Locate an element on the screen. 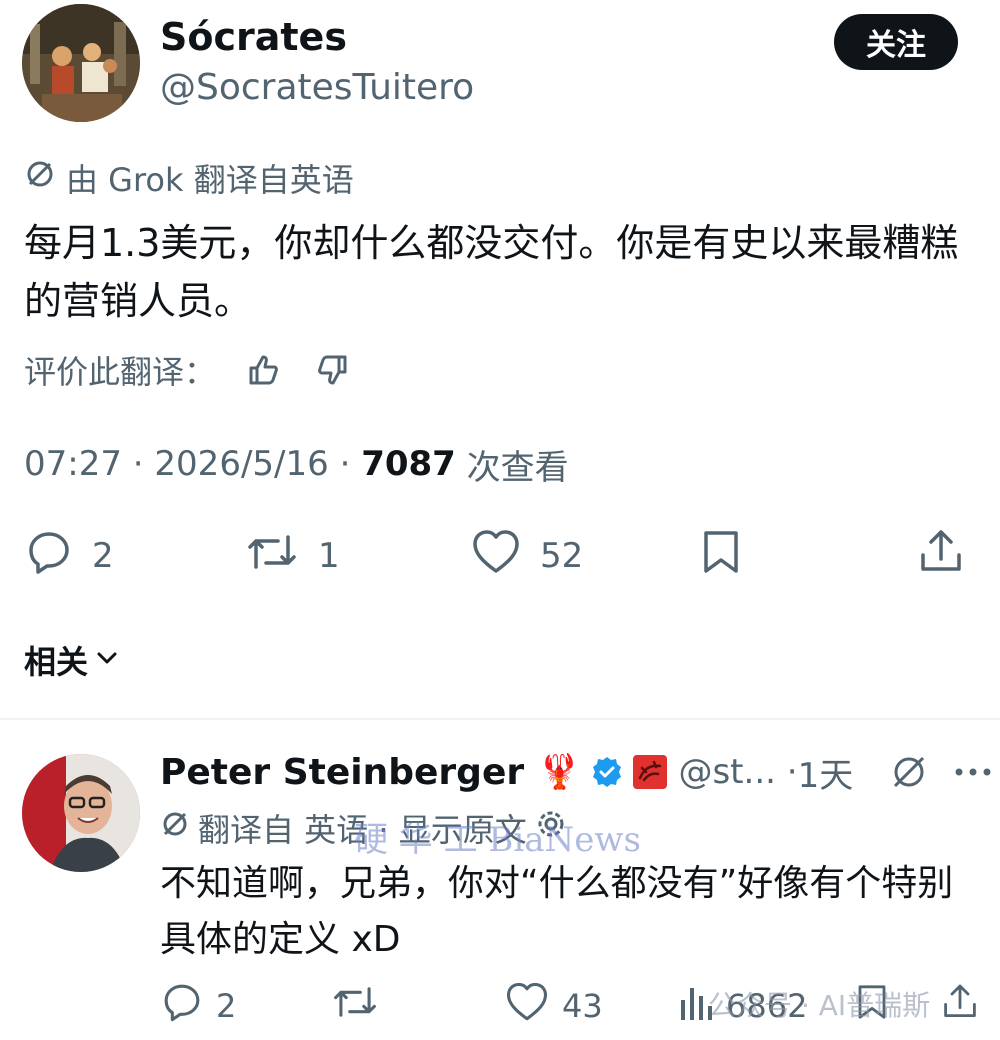  like-button: 52 is located at coordinates (526, 556).